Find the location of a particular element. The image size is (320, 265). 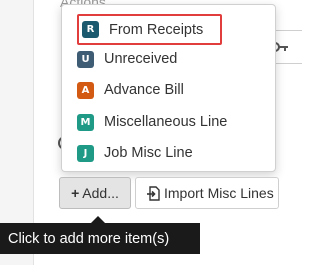

from-receipts-badge-icon: R is located at coordinates (90, 29).